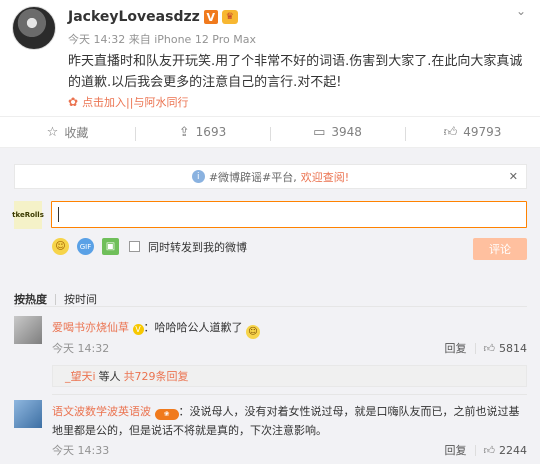 The image size is (540, 464). What do you see at coordinates (101, 411) in the screenshot?
I see `commenter-name: 语文波数学波英语波` at bounding box center [101, 411].